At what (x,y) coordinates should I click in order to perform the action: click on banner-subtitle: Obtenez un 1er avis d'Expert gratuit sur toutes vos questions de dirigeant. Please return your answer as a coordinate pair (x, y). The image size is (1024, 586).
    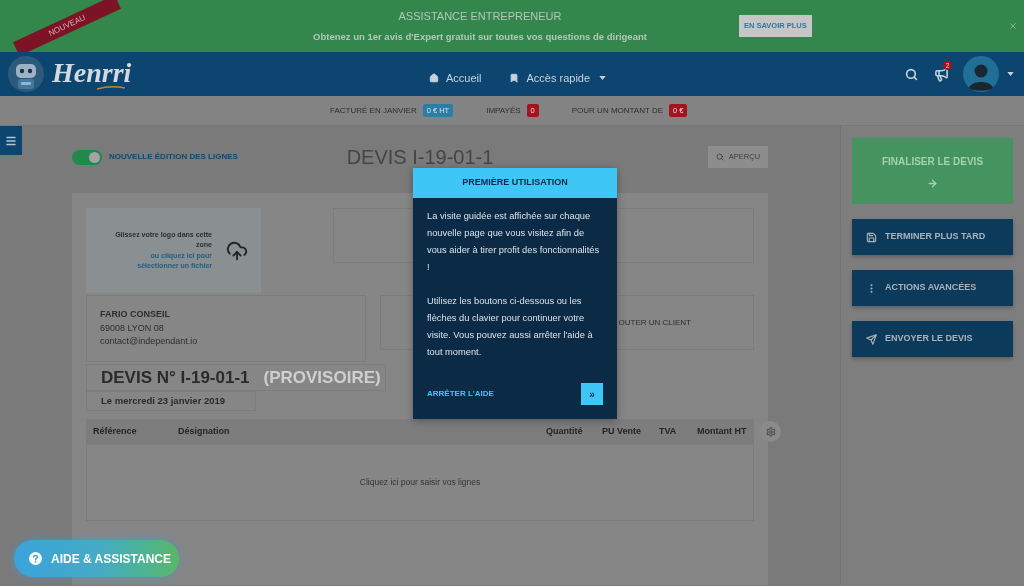
    Looking at the image, I should click on (480, 37).